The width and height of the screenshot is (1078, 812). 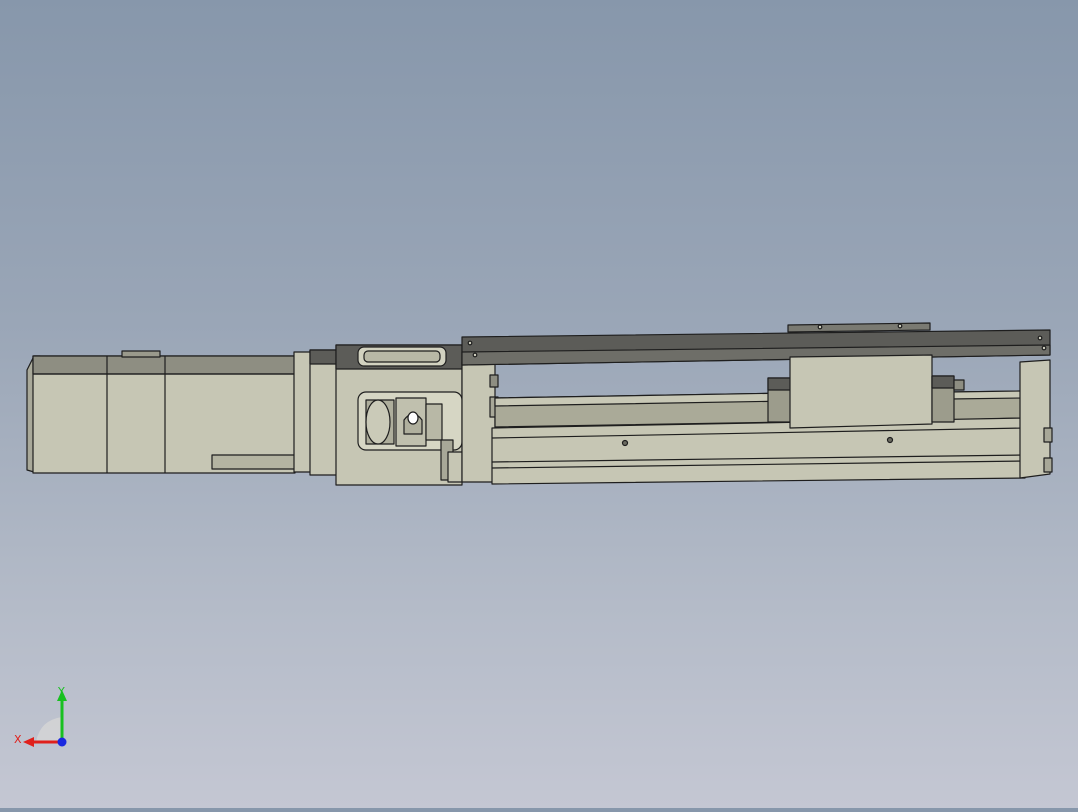 I want to click on coupling-disk, so click(x=378, y=422).